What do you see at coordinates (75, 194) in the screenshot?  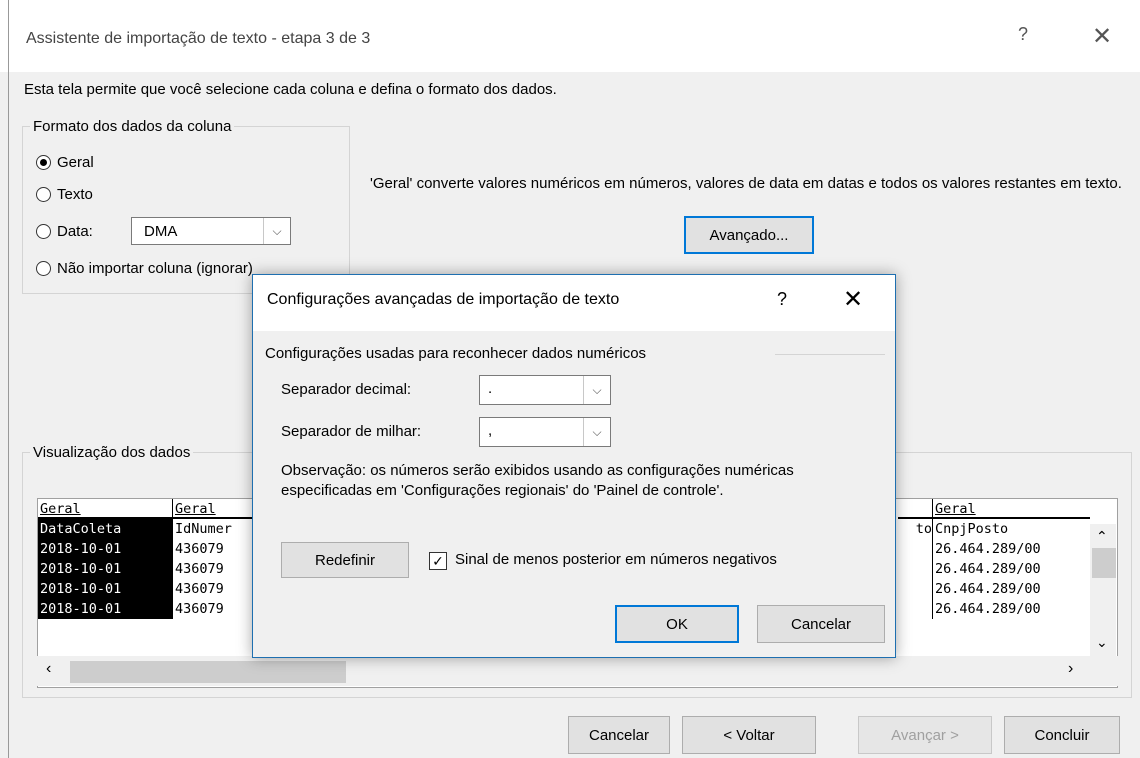 I see `radio-texto-label: Texto` at bounding box center [75, 194].